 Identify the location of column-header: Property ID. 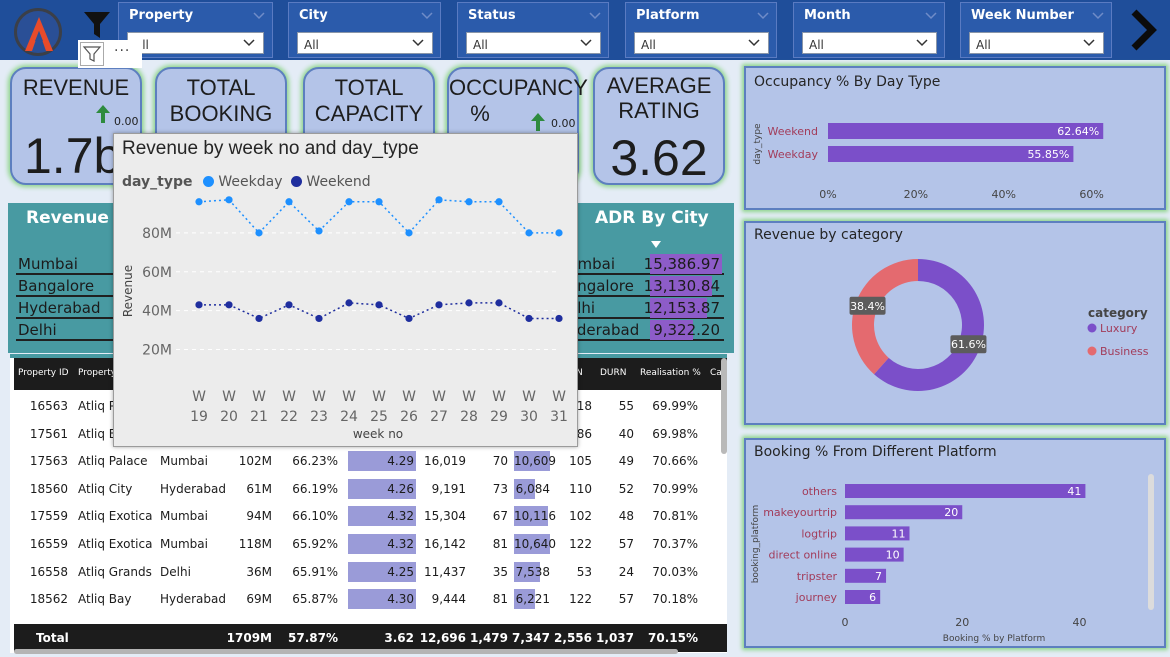
(43, 373).